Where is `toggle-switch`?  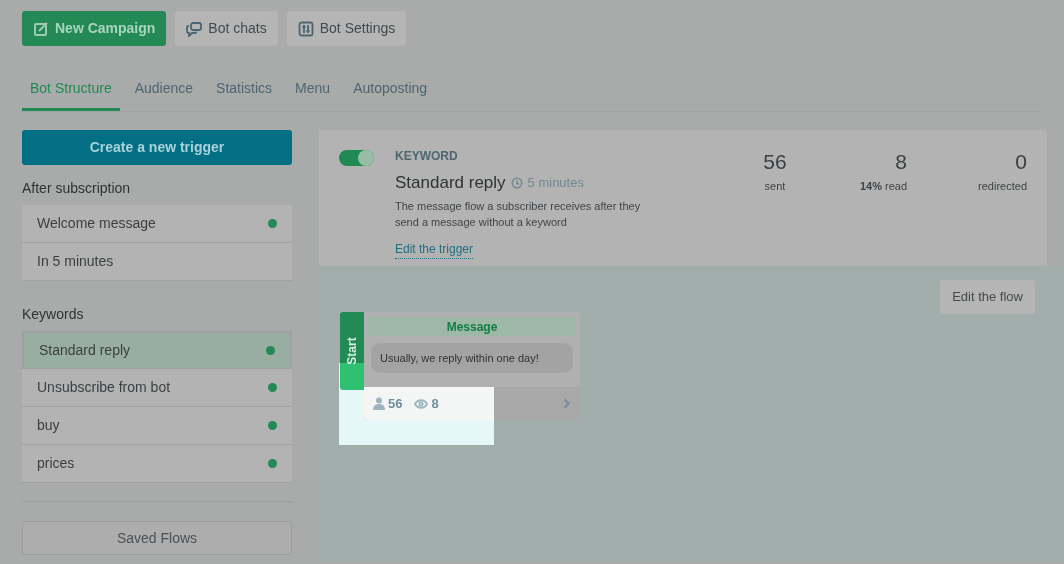
toggle-switch is located at coordinates (356, 158).